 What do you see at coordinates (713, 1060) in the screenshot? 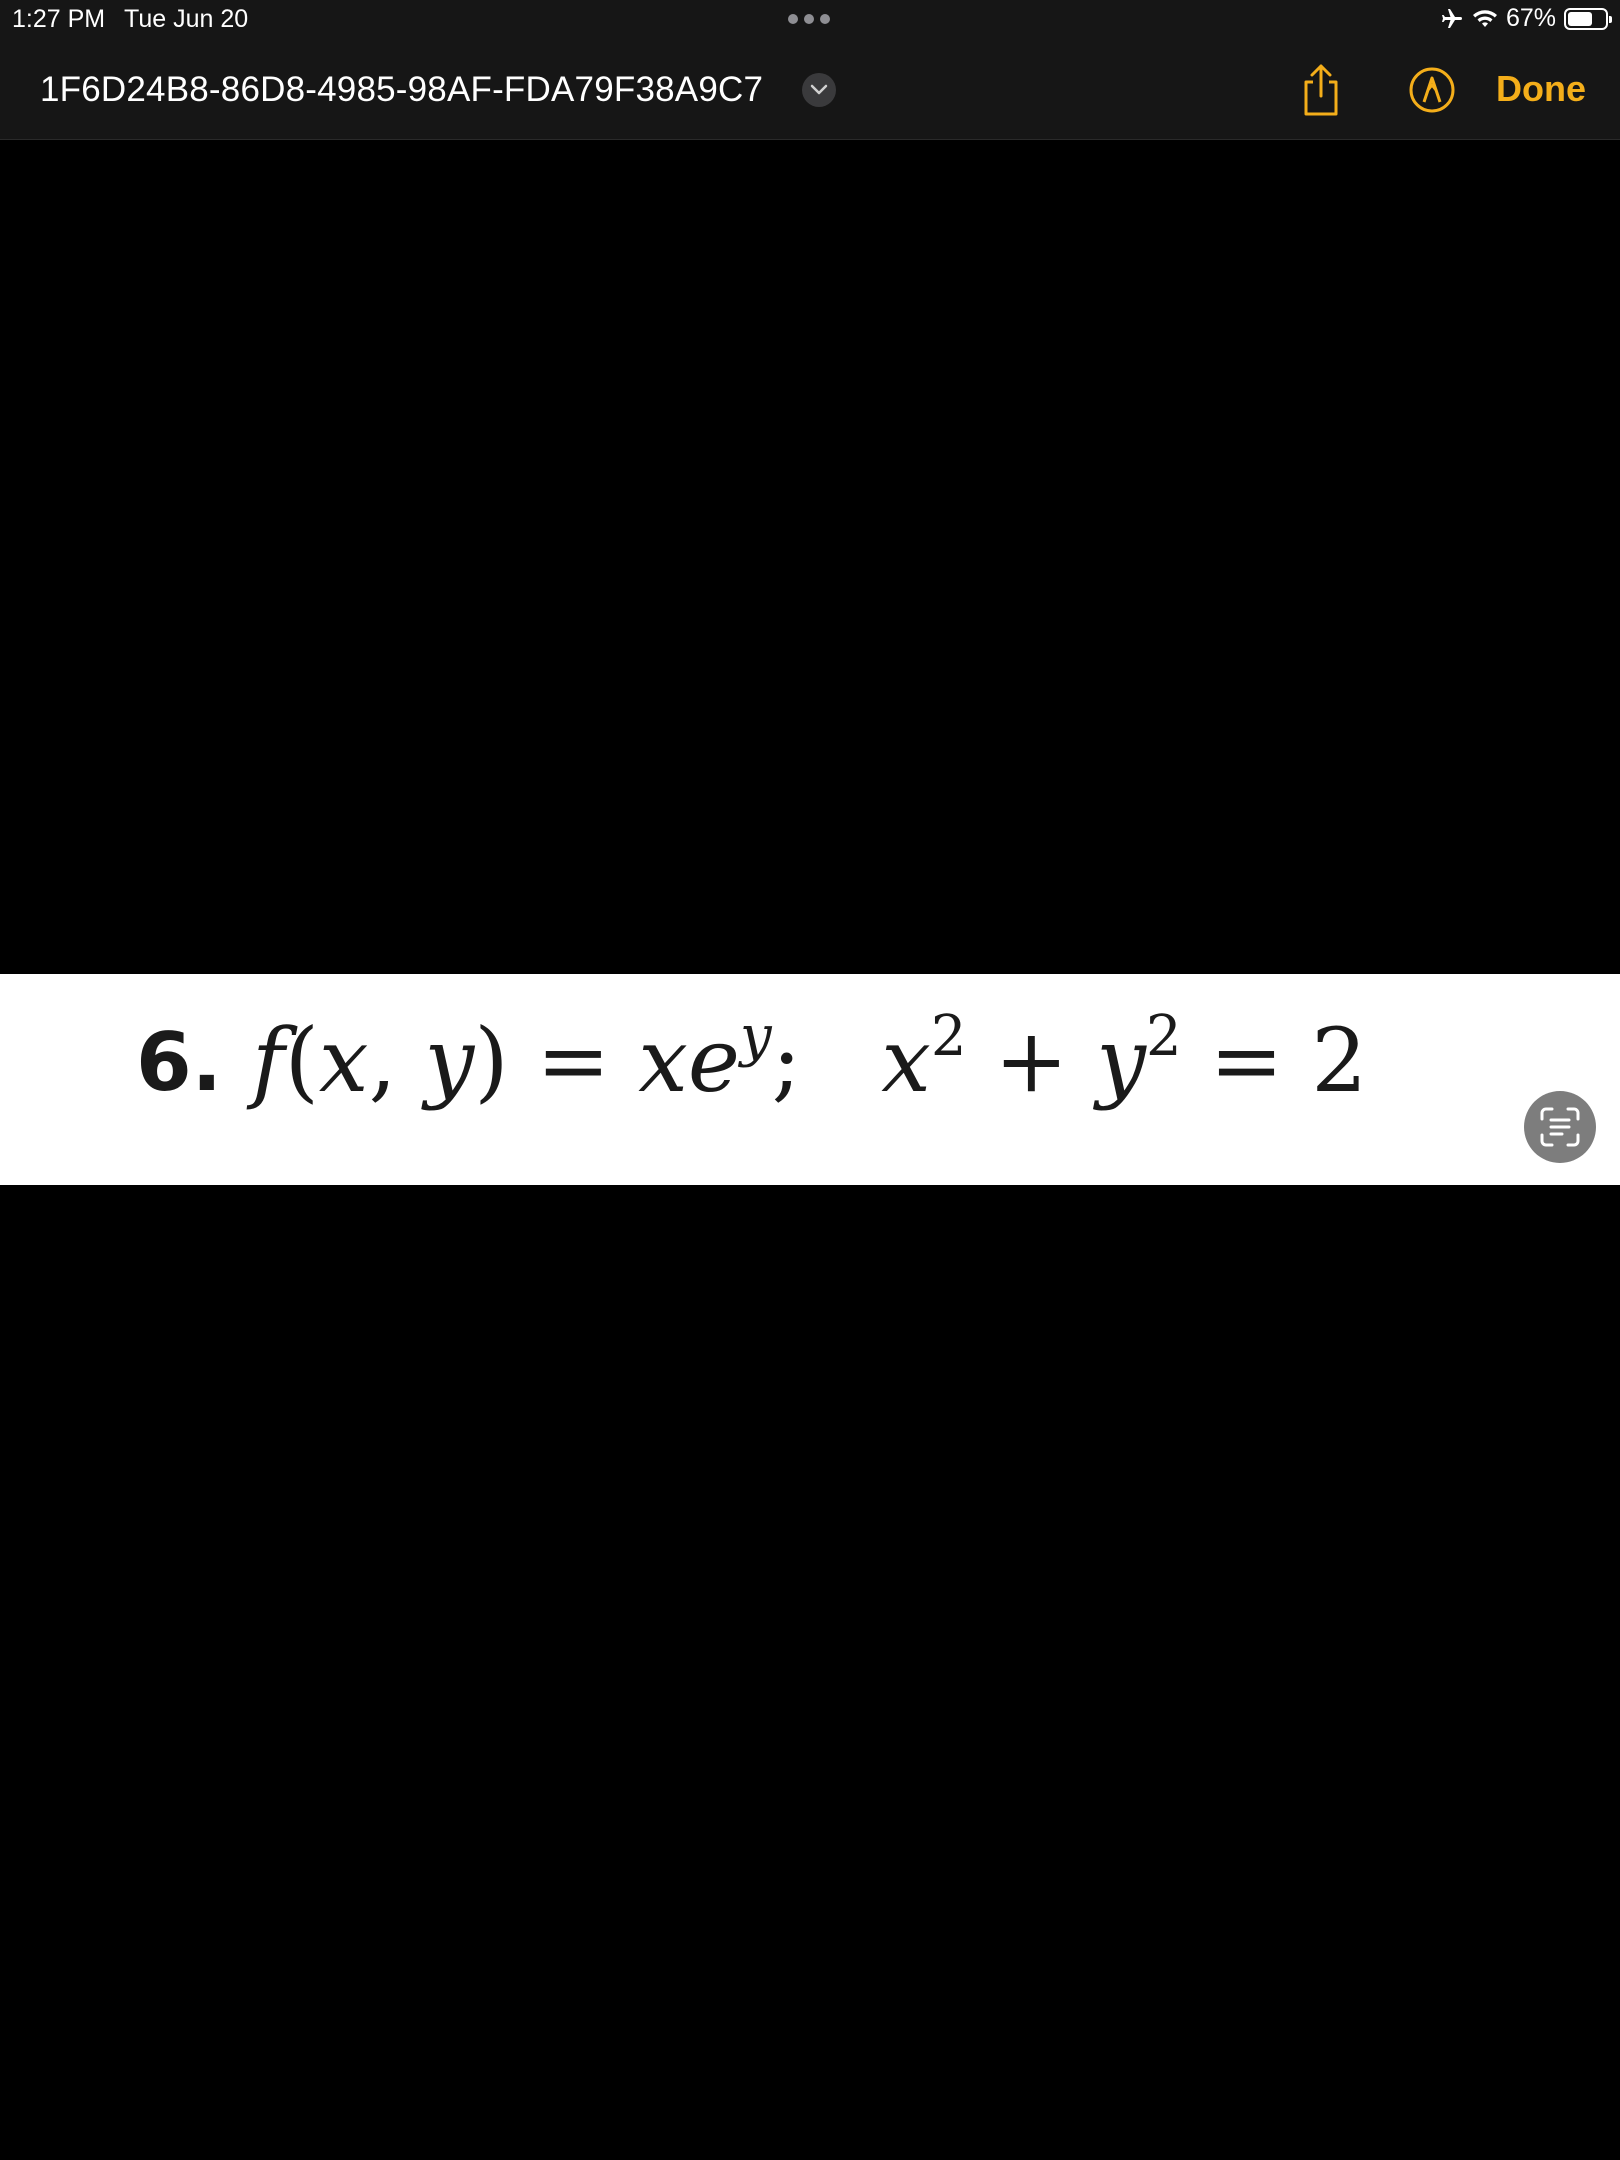
I see `var-e: e` at bounding box center [713, 1060].